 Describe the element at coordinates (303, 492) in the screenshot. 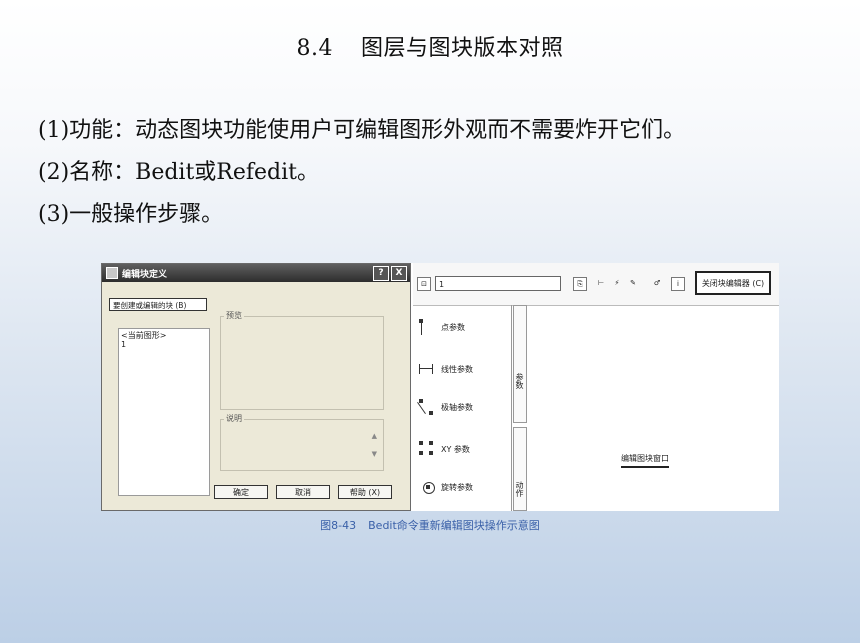

I see `cancel-button: 取消` at that location.